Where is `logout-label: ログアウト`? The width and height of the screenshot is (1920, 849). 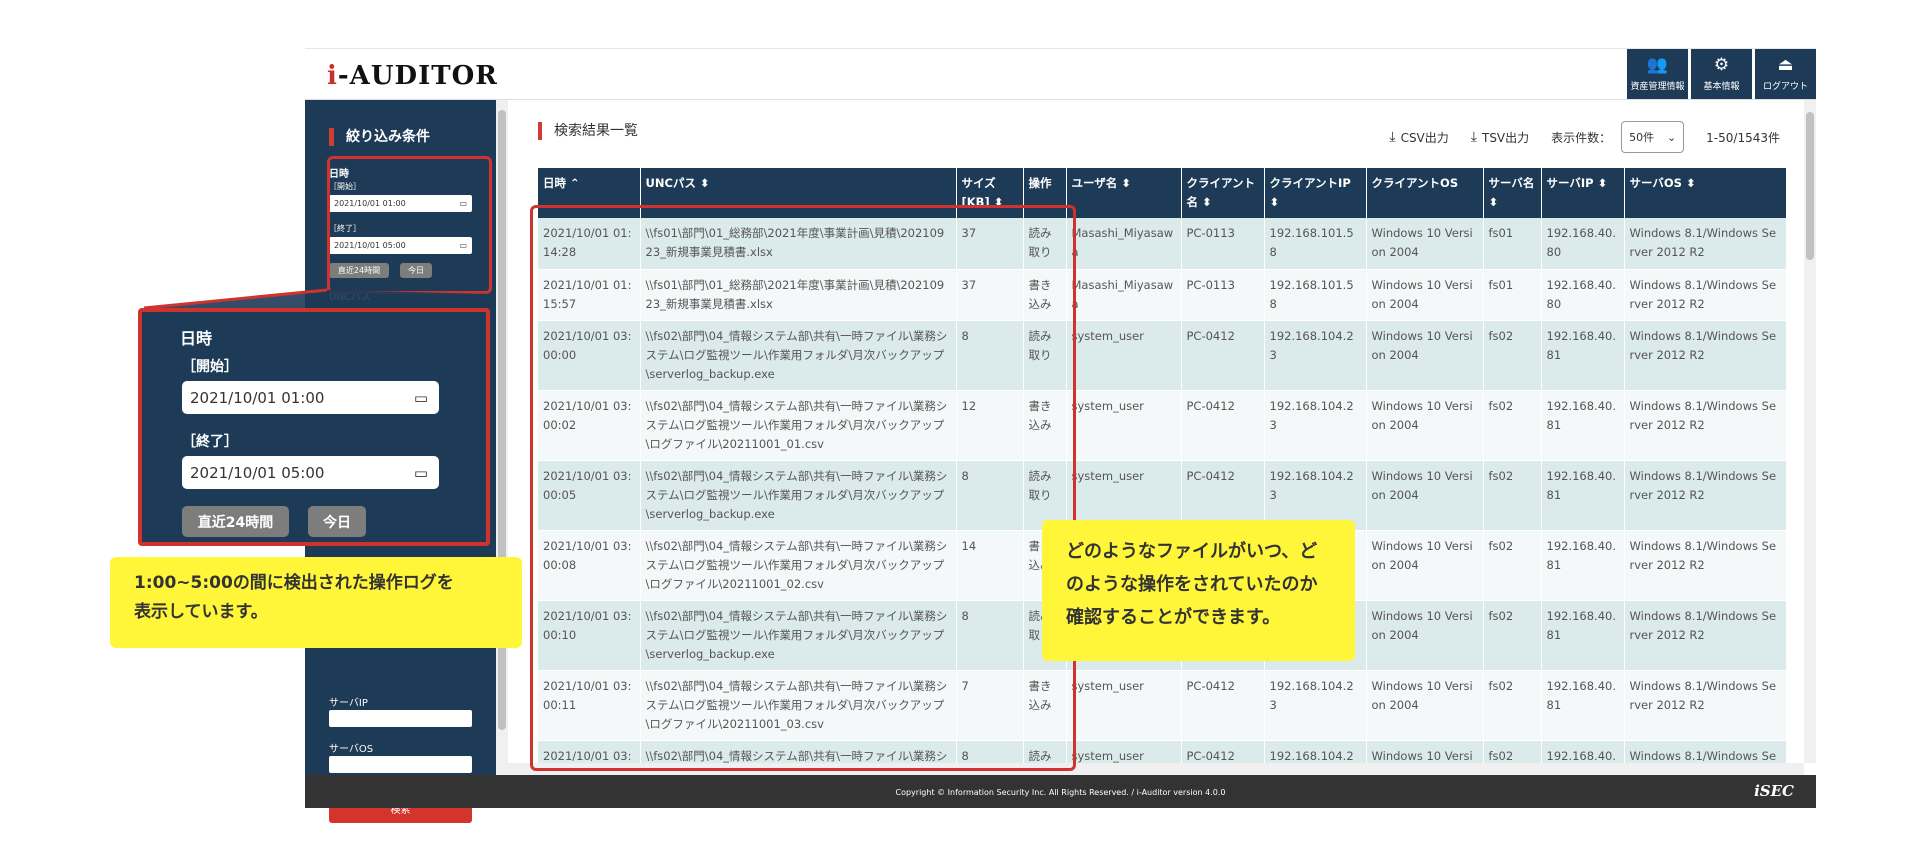
logout-label: ログアウト is located at coordinates (1785, 87).